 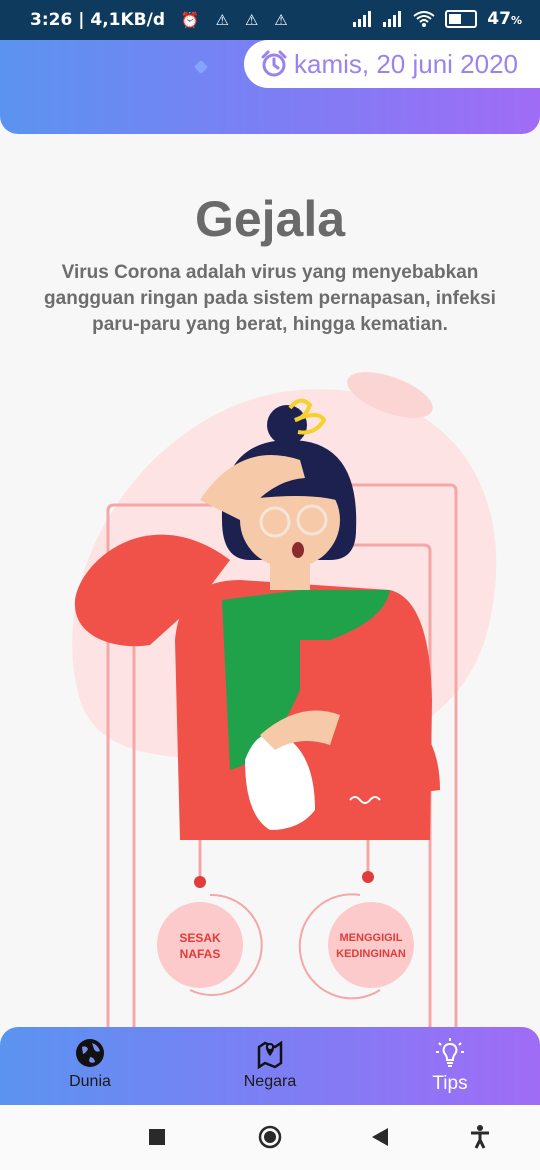 What do you see at coordinates (406, 63) in the screenshot?
I see `date-text: kamis, 20 juni 2020` at bounding box center [406, 63].